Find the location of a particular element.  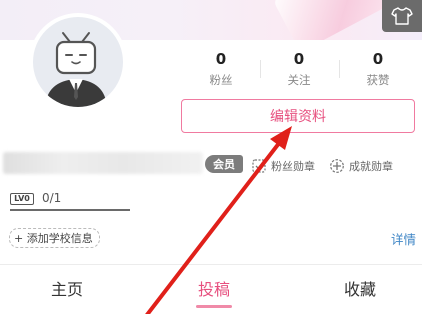

avatar is located at coordinates (78, 62).